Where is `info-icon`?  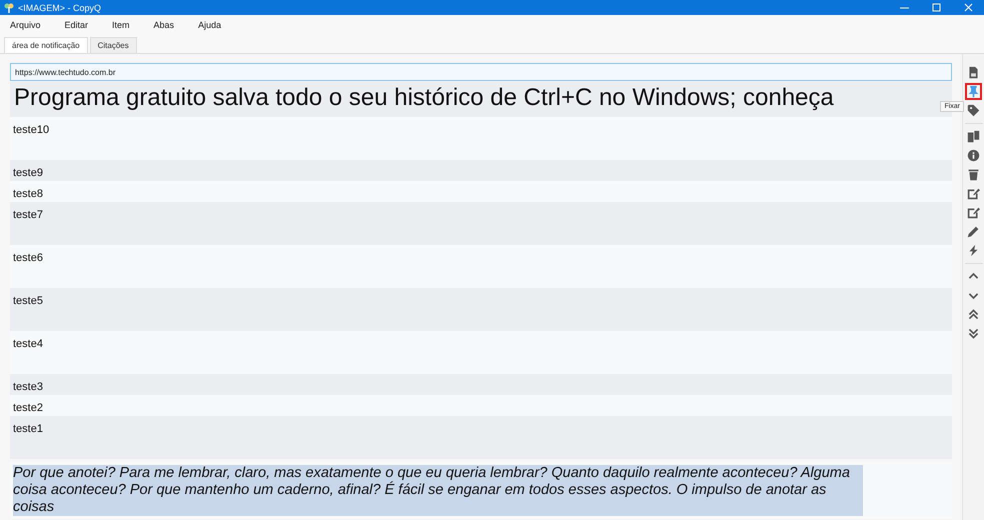
info-icon is located at coordinates (973, 155).